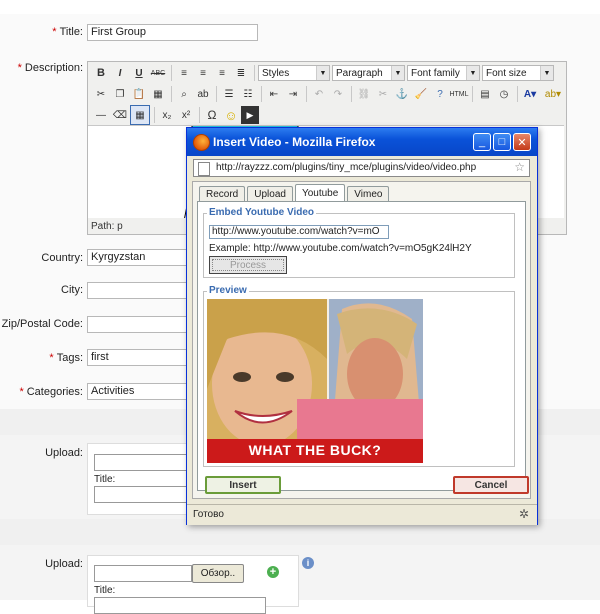  What do you see at coordinates (137, 290) in the screenshot?
I see `city-input` at bounding box center [137, 290].